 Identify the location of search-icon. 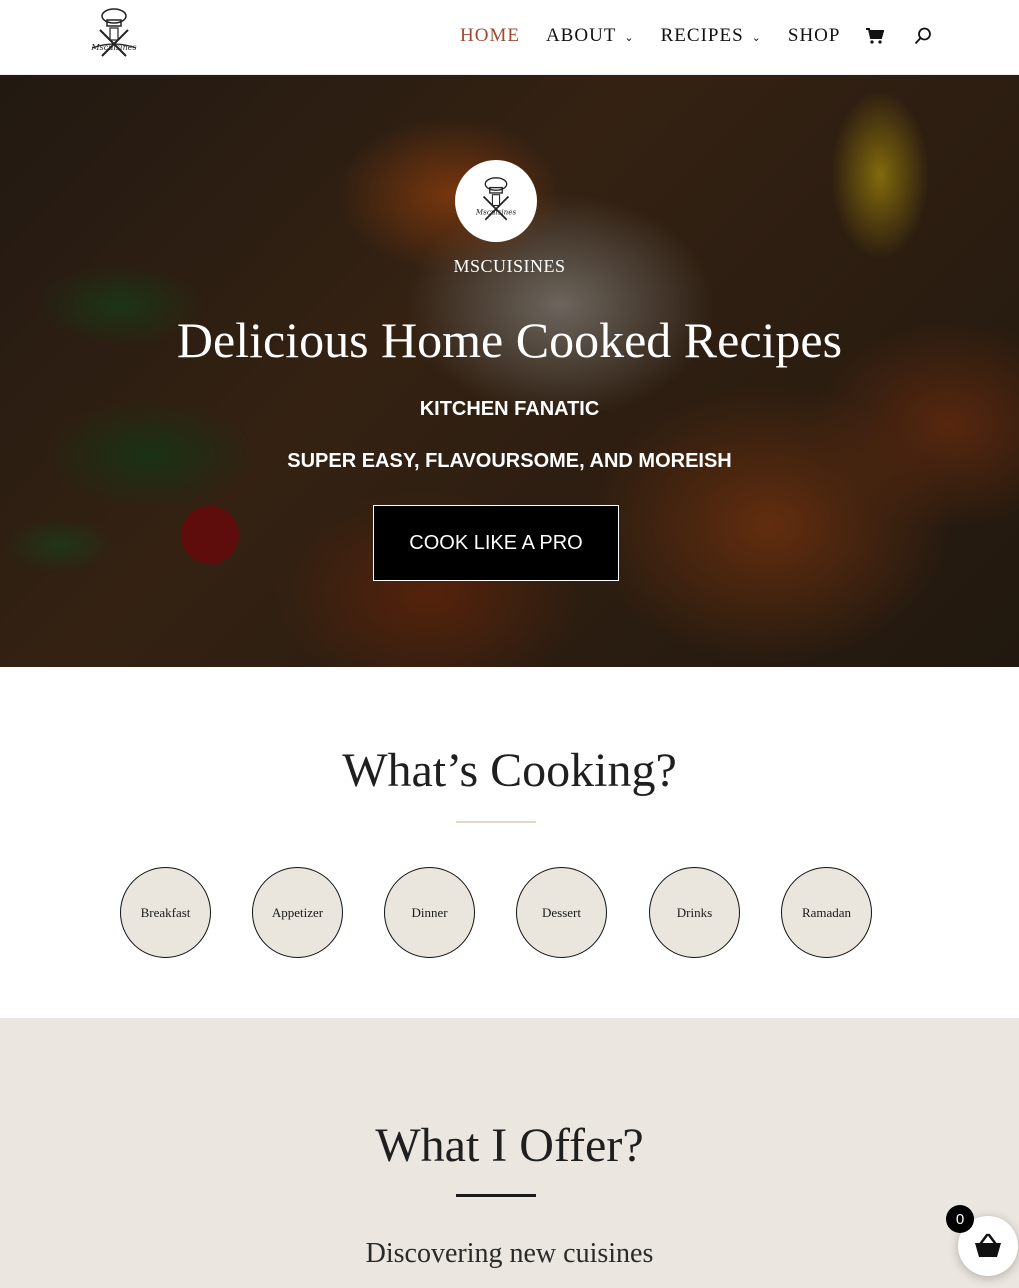
(923, 36).